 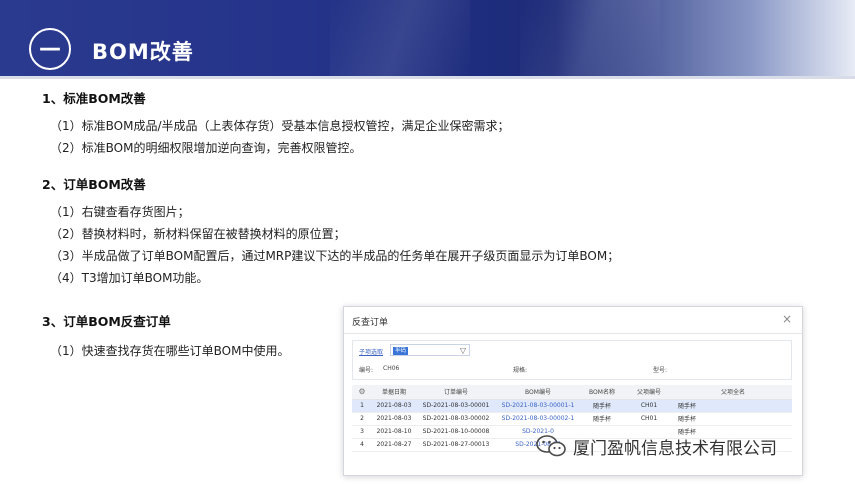 What do you see at coordinates (456, 432) in the screenshot?
I see `cell-order-no: SD-2021-08-10-00008` at bounding box center [456, 432].